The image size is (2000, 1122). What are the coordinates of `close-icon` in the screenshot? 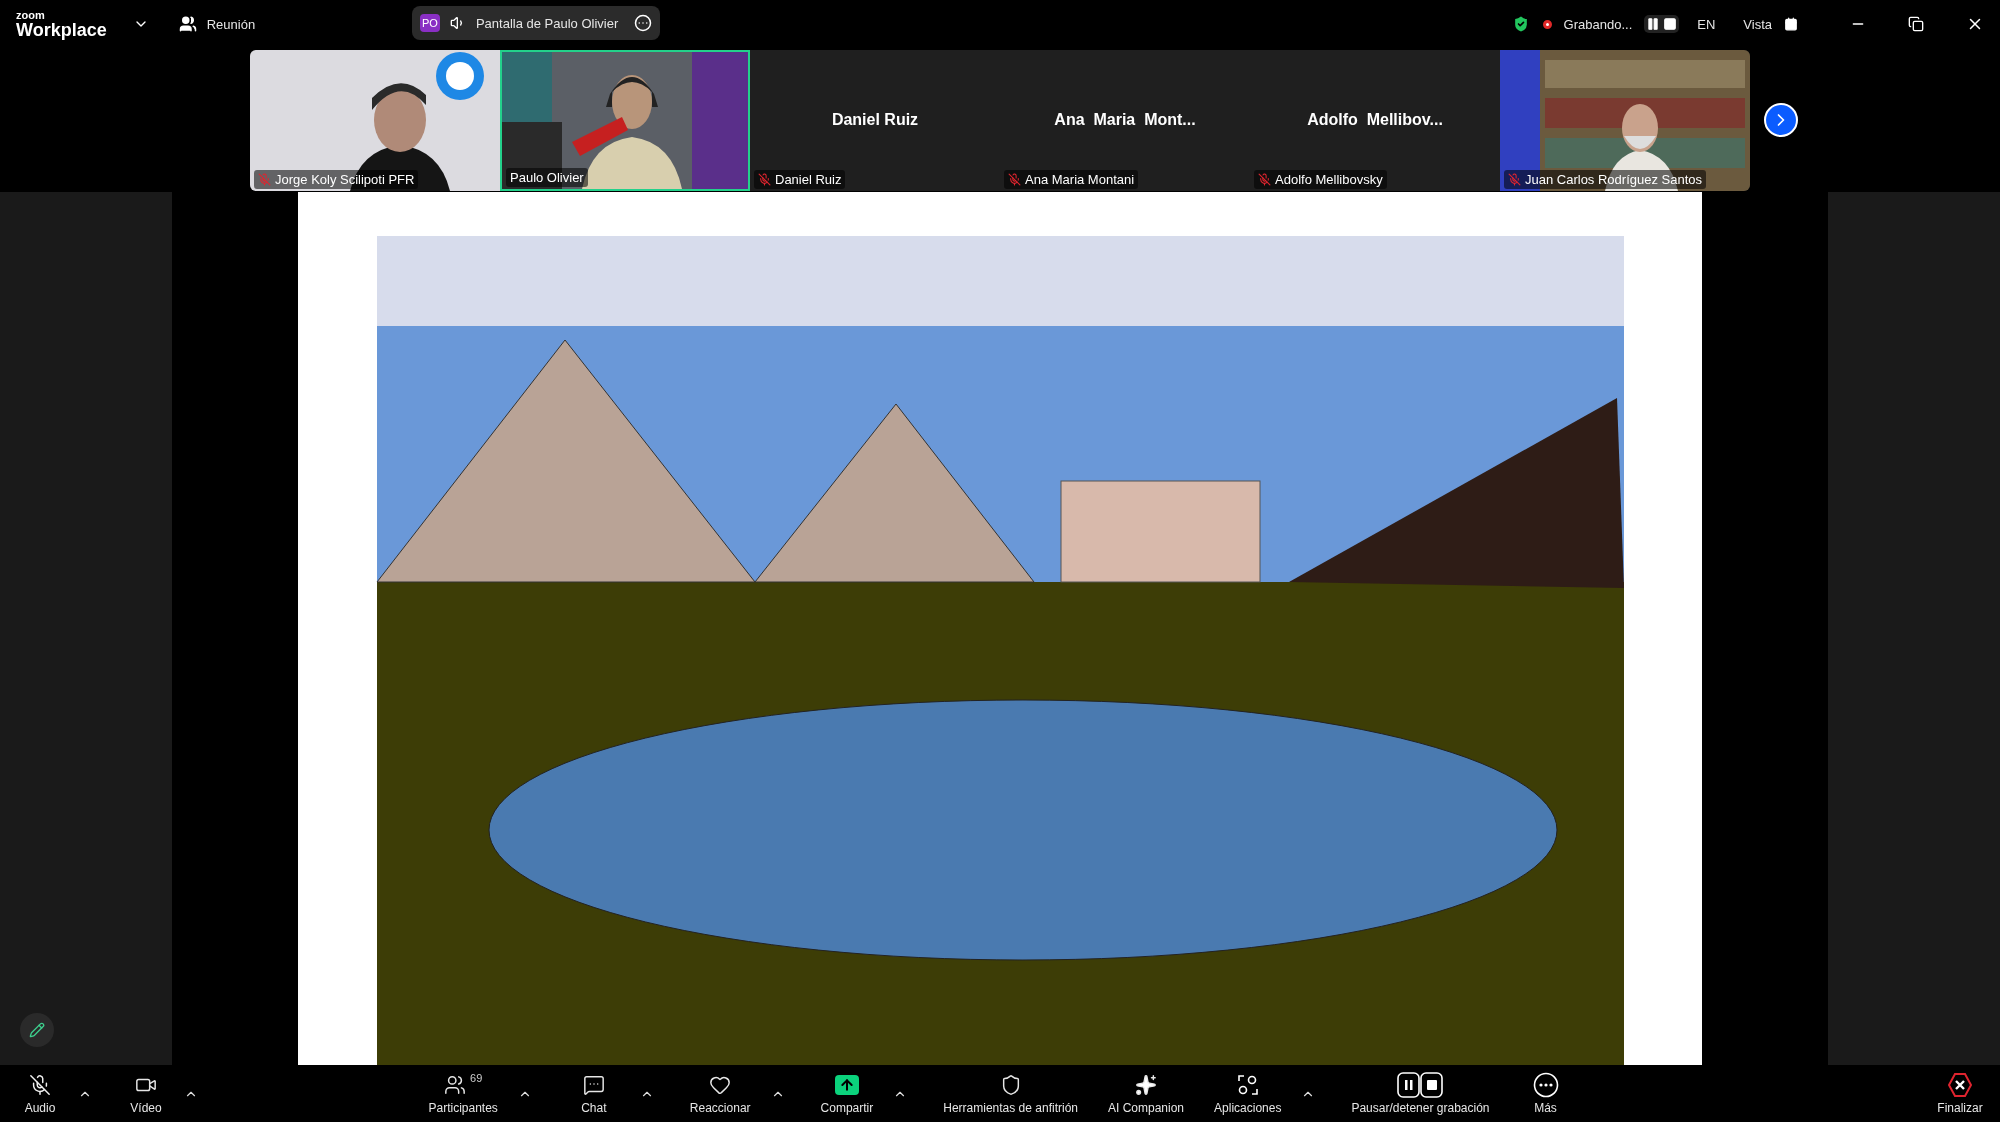 It's located at (1960, 1085).